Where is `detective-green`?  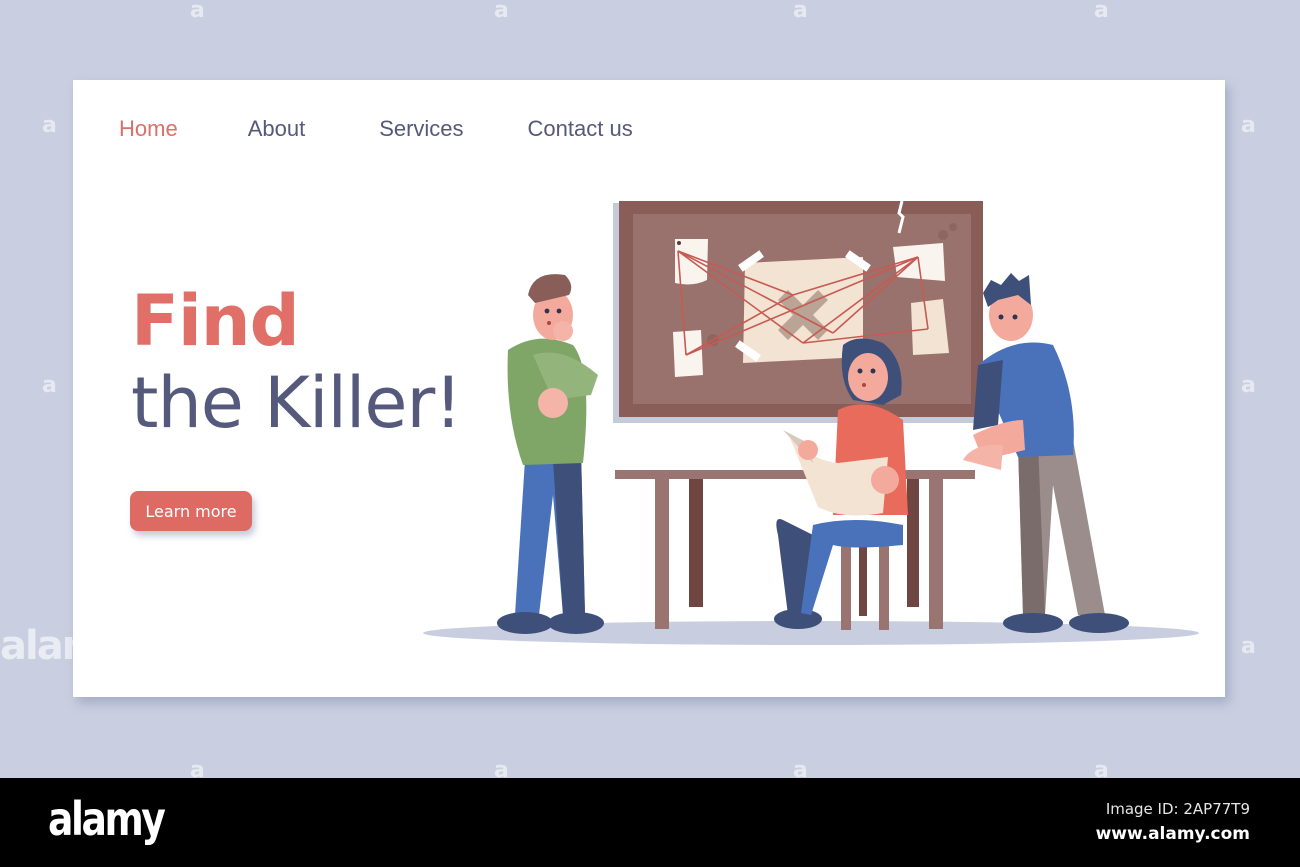
detective-green is located at coordinates (550, 454).